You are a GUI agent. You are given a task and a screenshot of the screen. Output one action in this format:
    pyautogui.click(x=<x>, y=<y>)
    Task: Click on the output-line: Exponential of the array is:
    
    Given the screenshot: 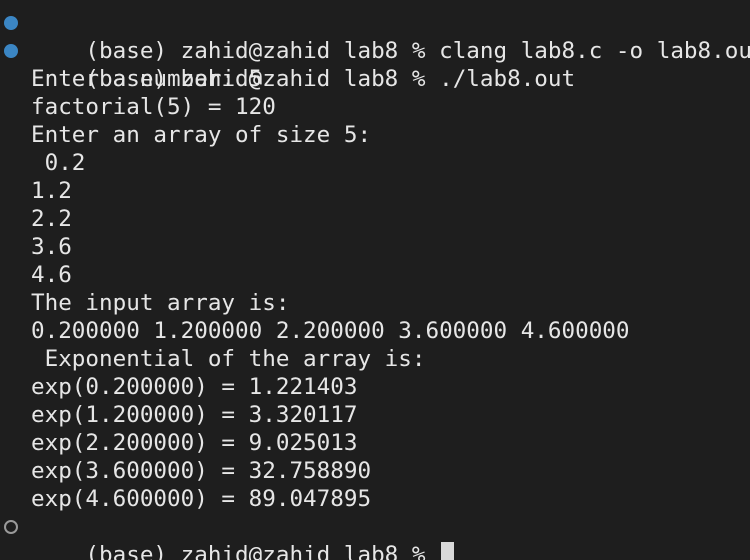 What is the action you would take?
    pyautogui.click(x=228, y=359)
    